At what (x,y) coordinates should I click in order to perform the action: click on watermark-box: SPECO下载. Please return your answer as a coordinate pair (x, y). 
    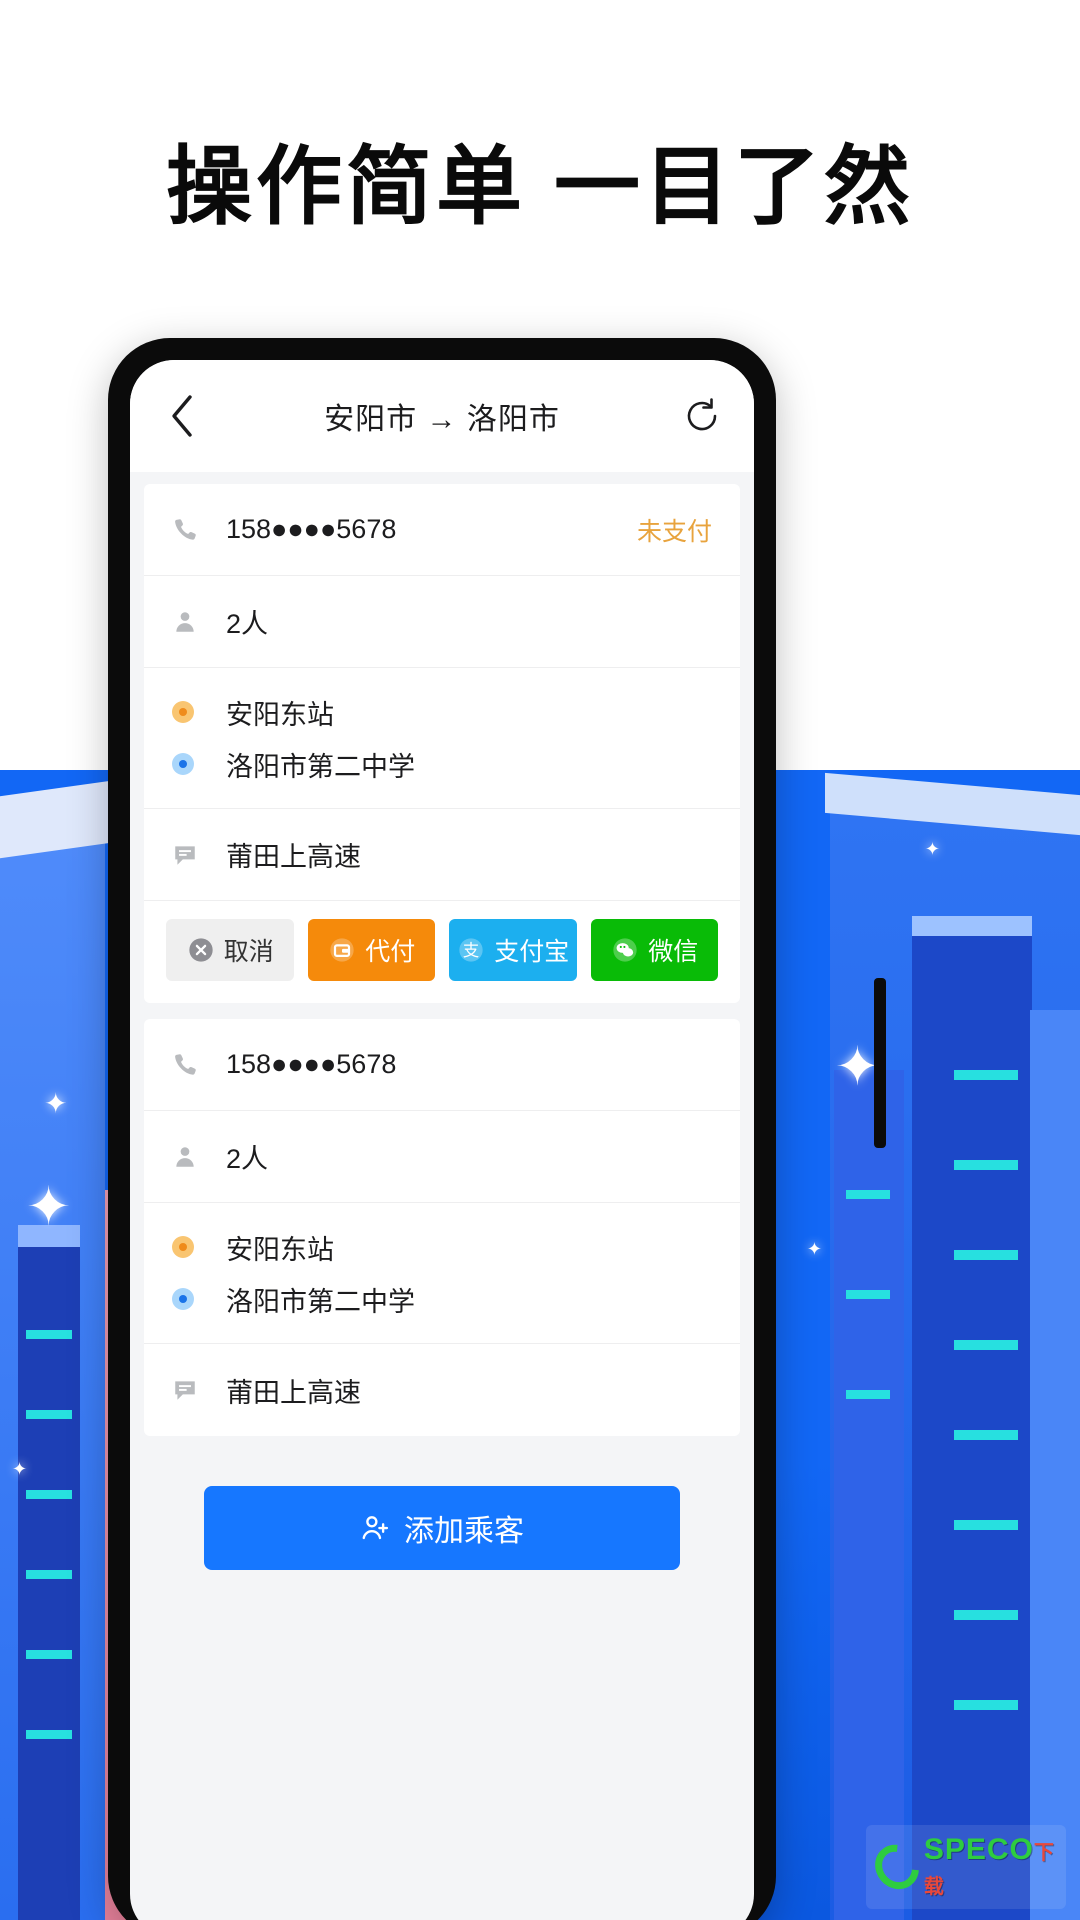
    Looking at the image, I should click on (966, 1867).